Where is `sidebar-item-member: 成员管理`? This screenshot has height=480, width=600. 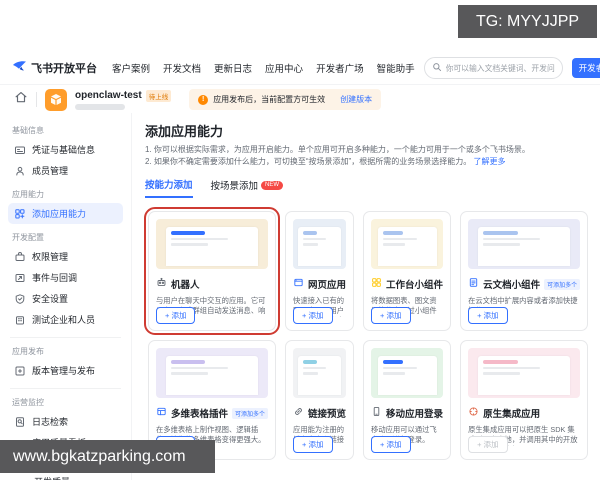
sidebar-item-member: 成员管理 is located at coordinates (65, 170).